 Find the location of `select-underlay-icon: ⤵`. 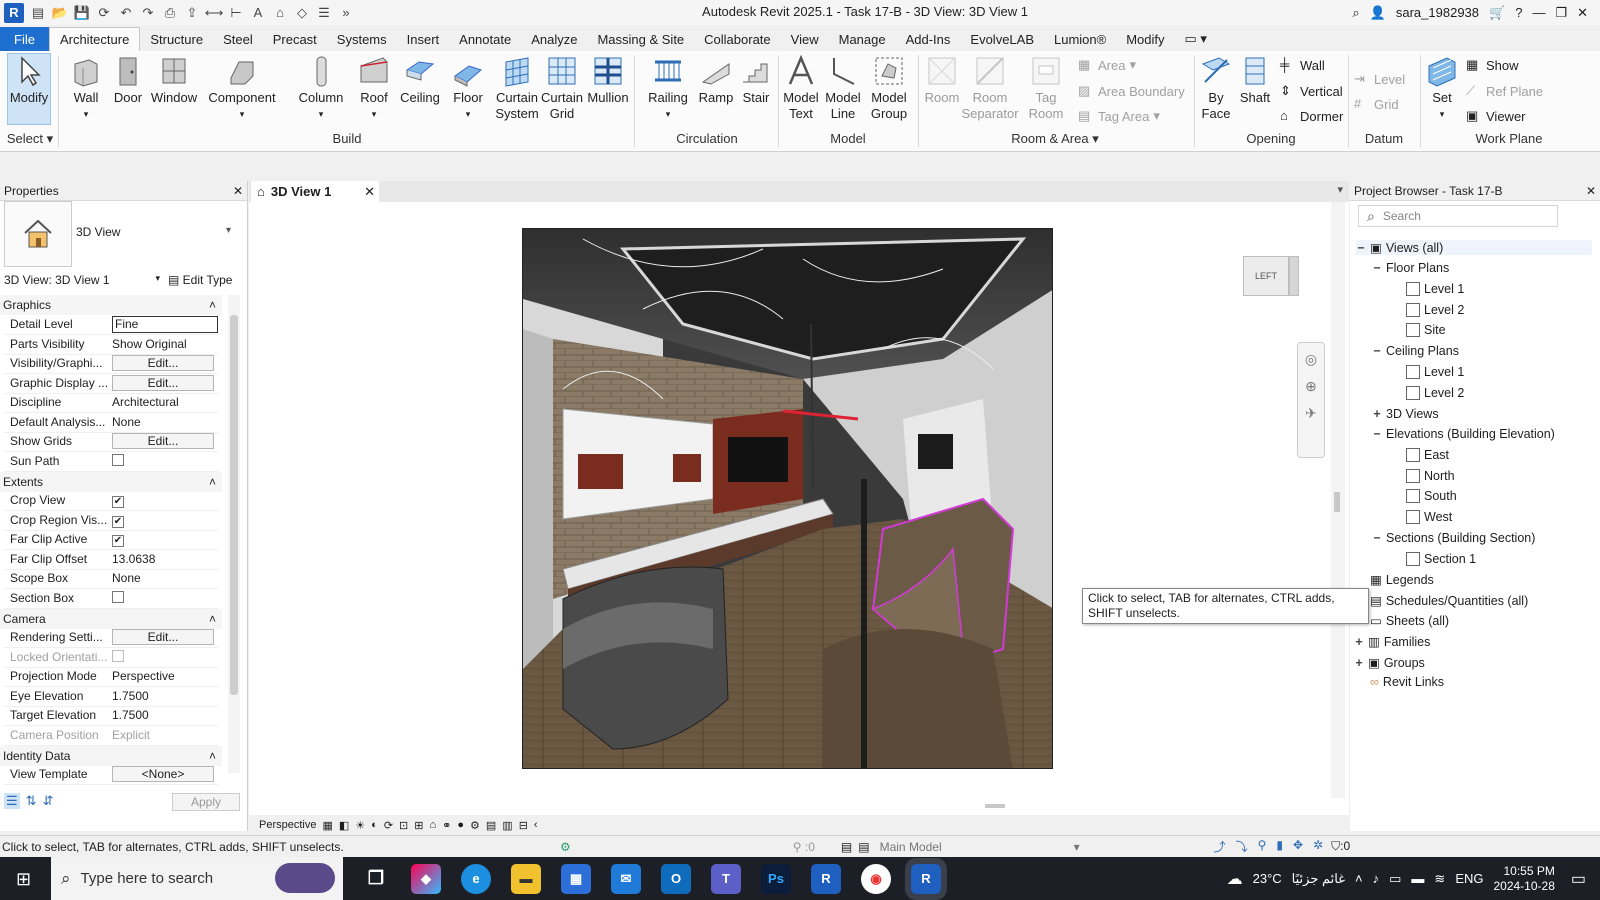

select-underlay-icon: ⤵ is located at coordinates (1242, 846).